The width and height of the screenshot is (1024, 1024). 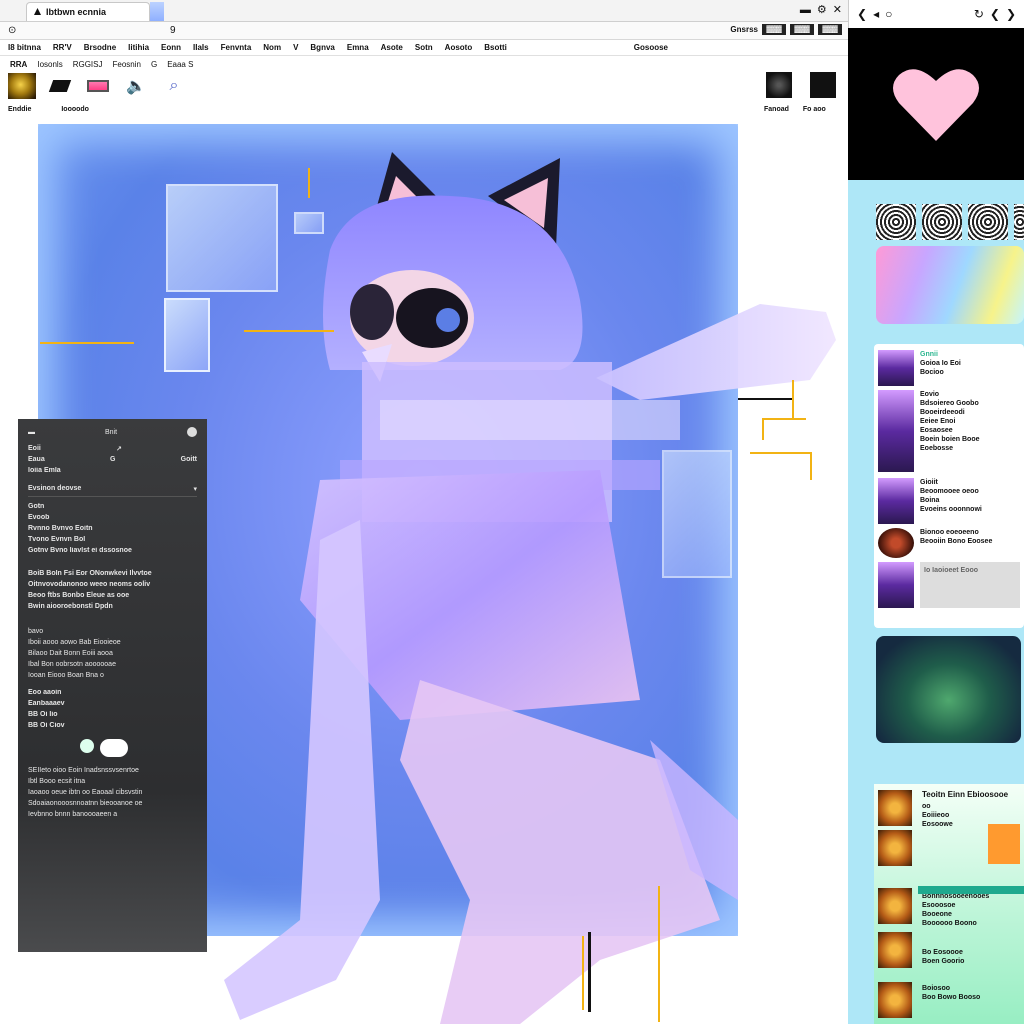 I want to click on list-line: Gnnii, so click(x=929, y=354).